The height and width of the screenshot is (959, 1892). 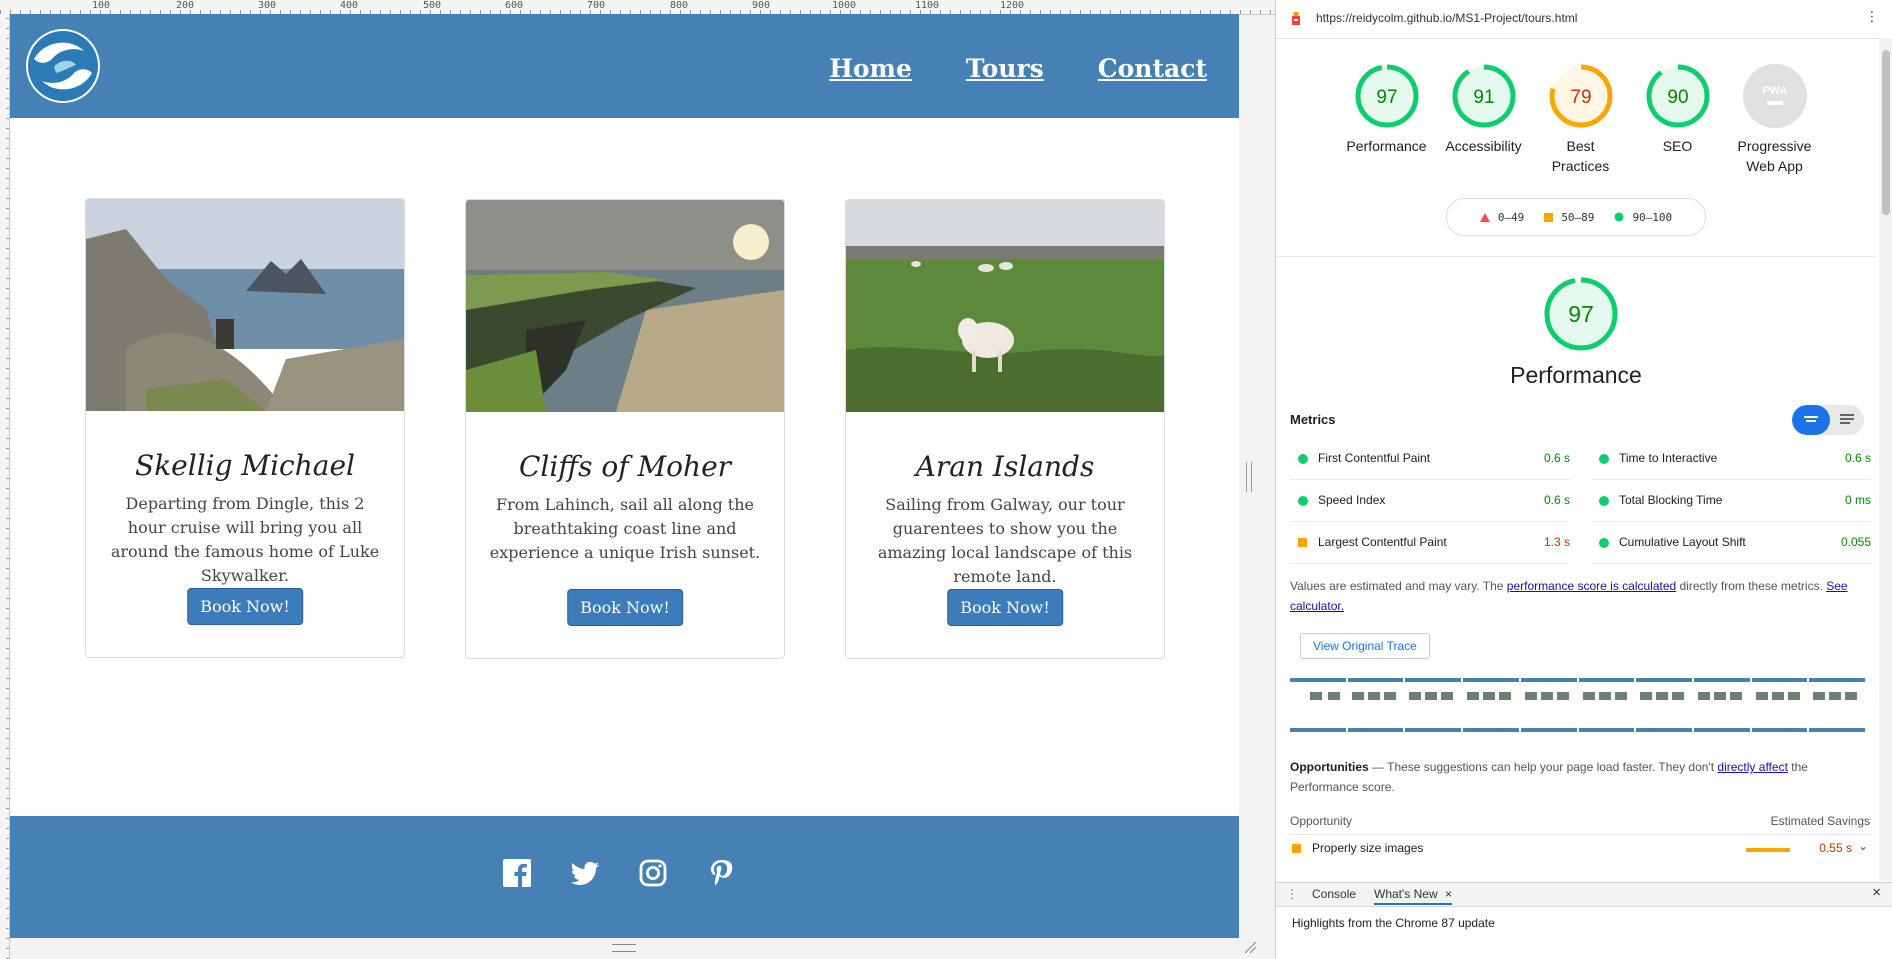 I want to click on devtools-drawer-tabs: ⋮ Console What's New × ×, so click(x=1584, y=894).